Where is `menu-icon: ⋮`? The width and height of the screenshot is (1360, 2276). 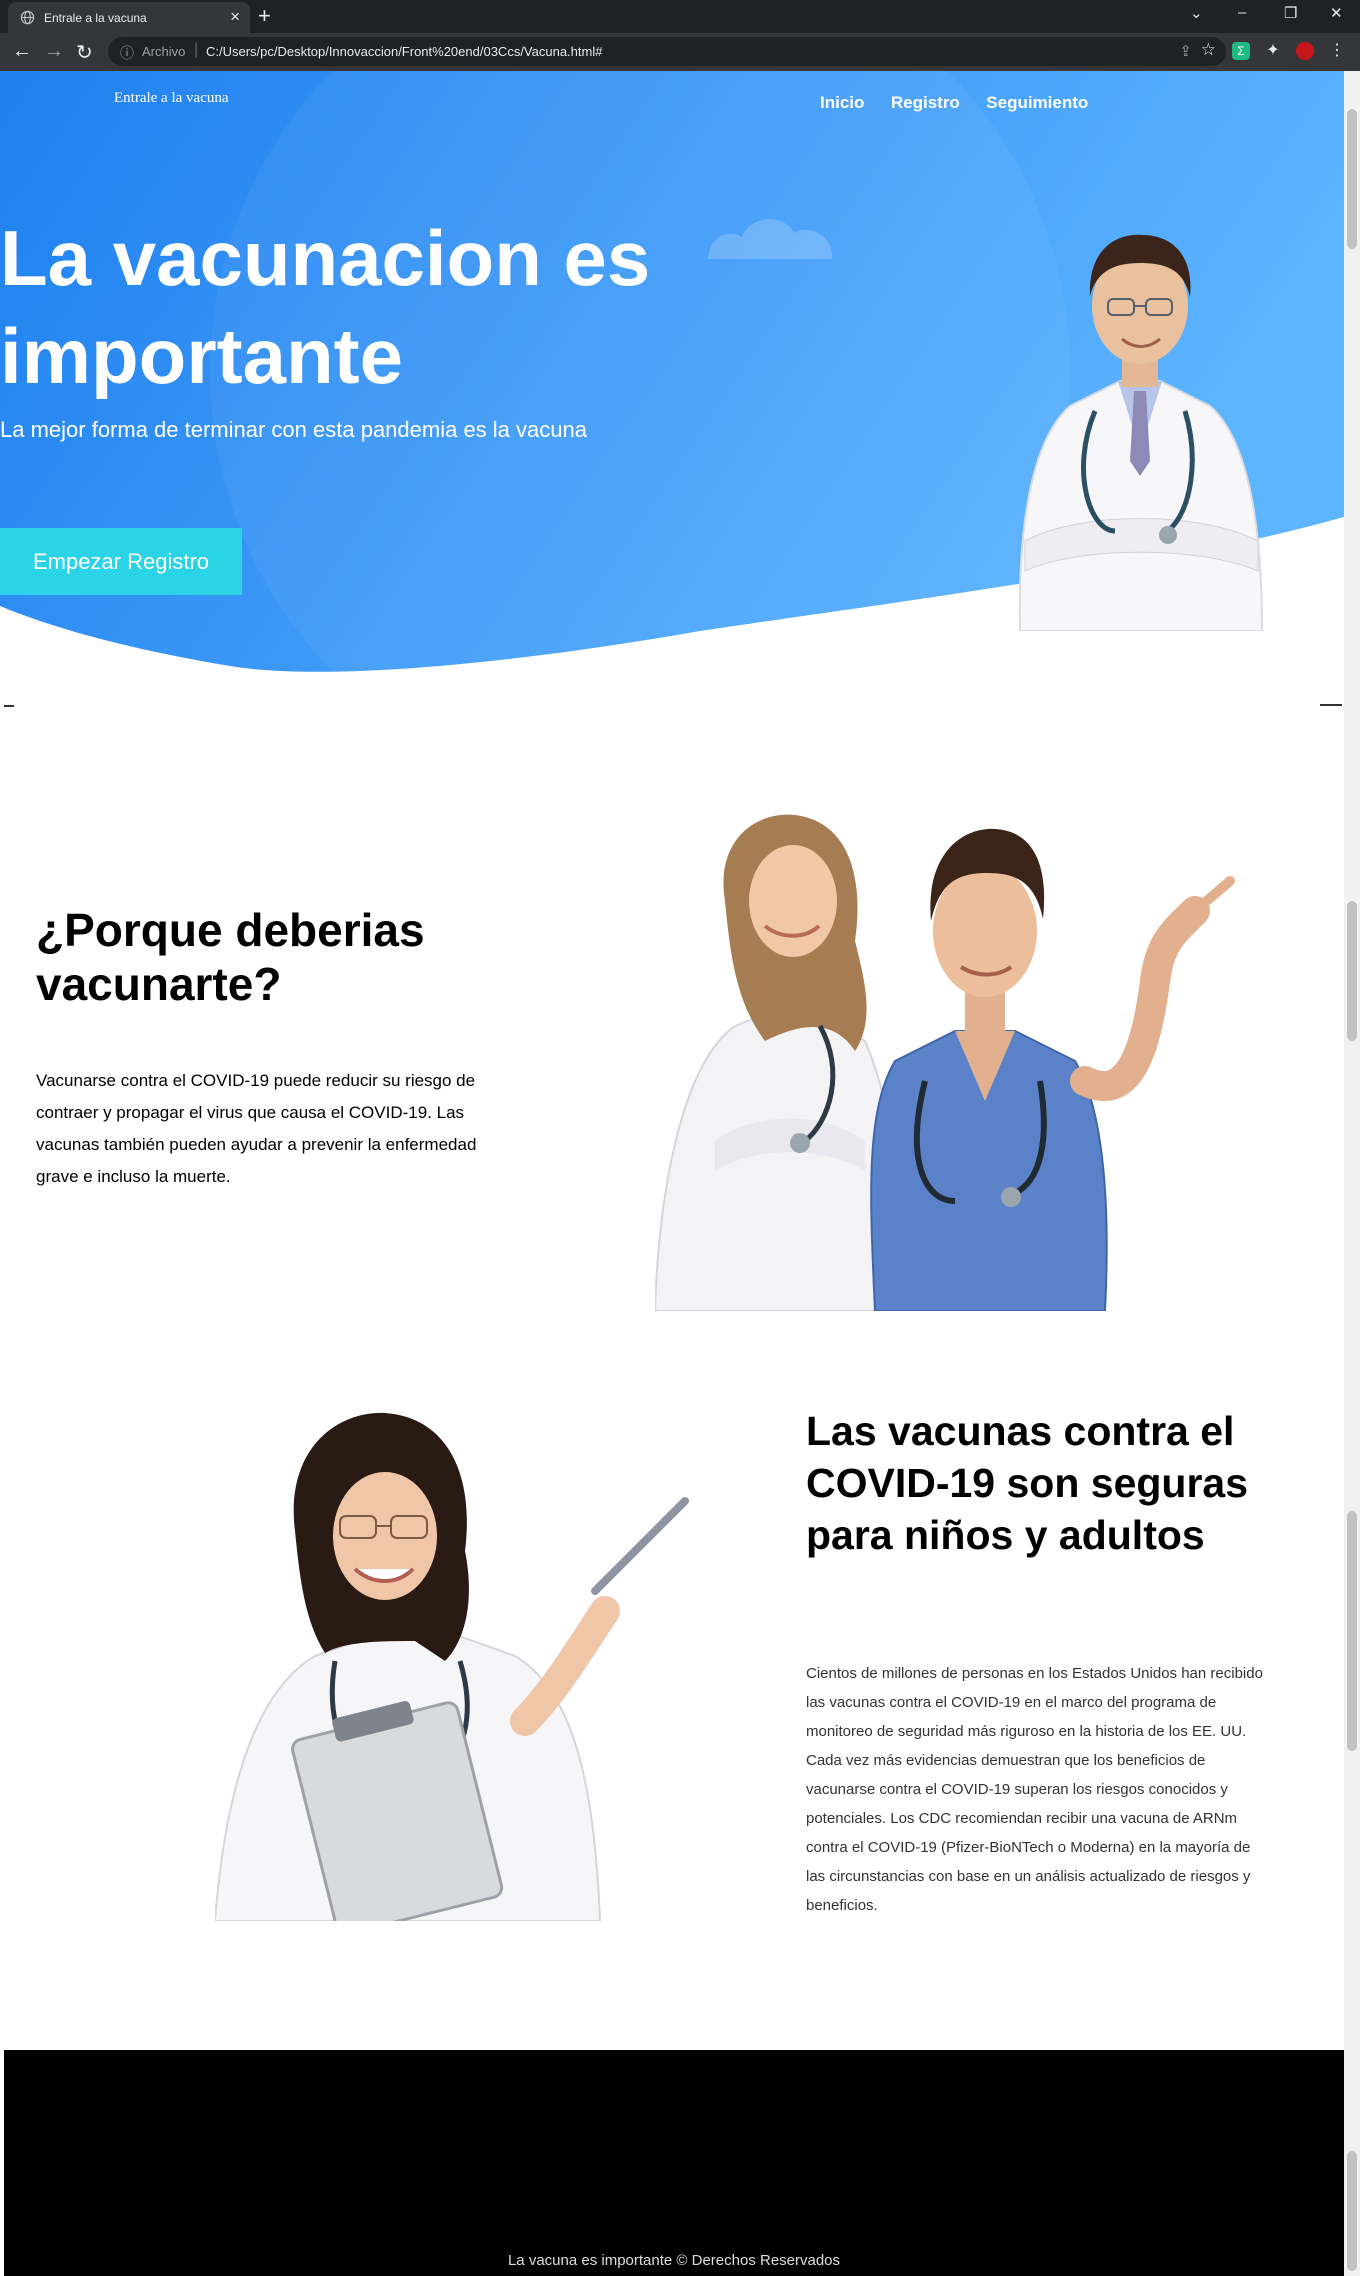
menu-icon: ⋮ is located at coordinates (1337, 51).